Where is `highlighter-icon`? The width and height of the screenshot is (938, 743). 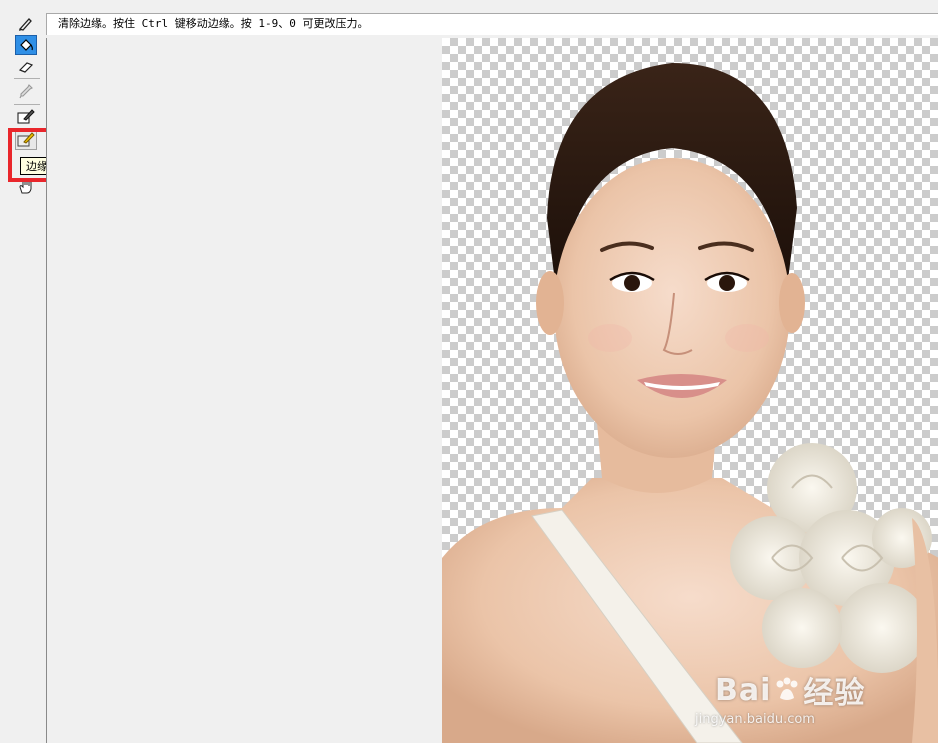 highlighter-icon is located at coordinates (25, 24).